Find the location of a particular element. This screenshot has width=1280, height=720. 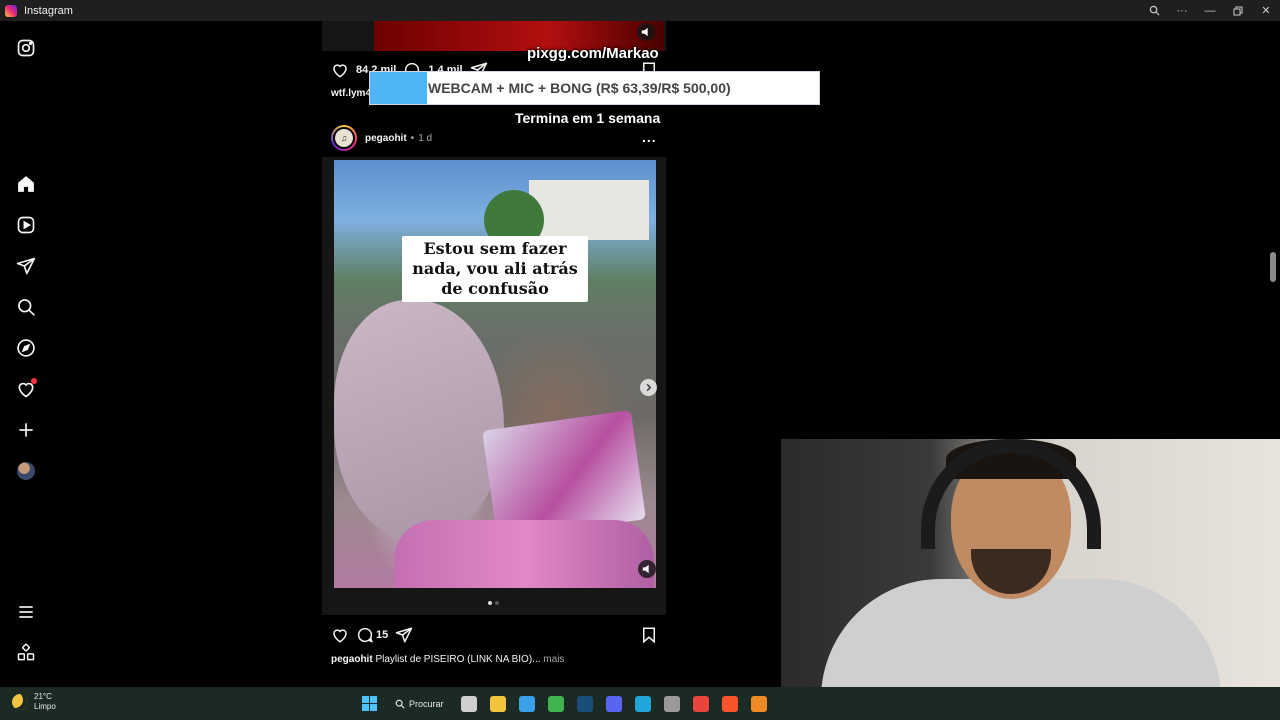

caption-more-link: mais is located at coordinates (553, 659).